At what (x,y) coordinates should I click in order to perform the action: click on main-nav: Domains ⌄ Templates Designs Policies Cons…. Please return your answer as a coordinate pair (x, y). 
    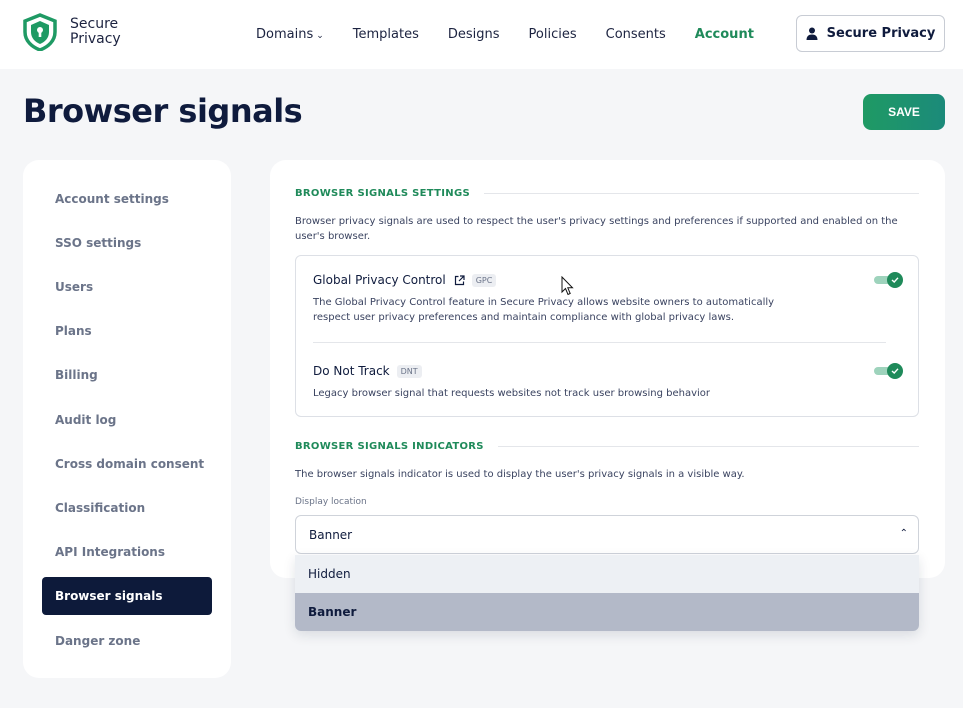
    Looking at the image, I should click on (519, 34).